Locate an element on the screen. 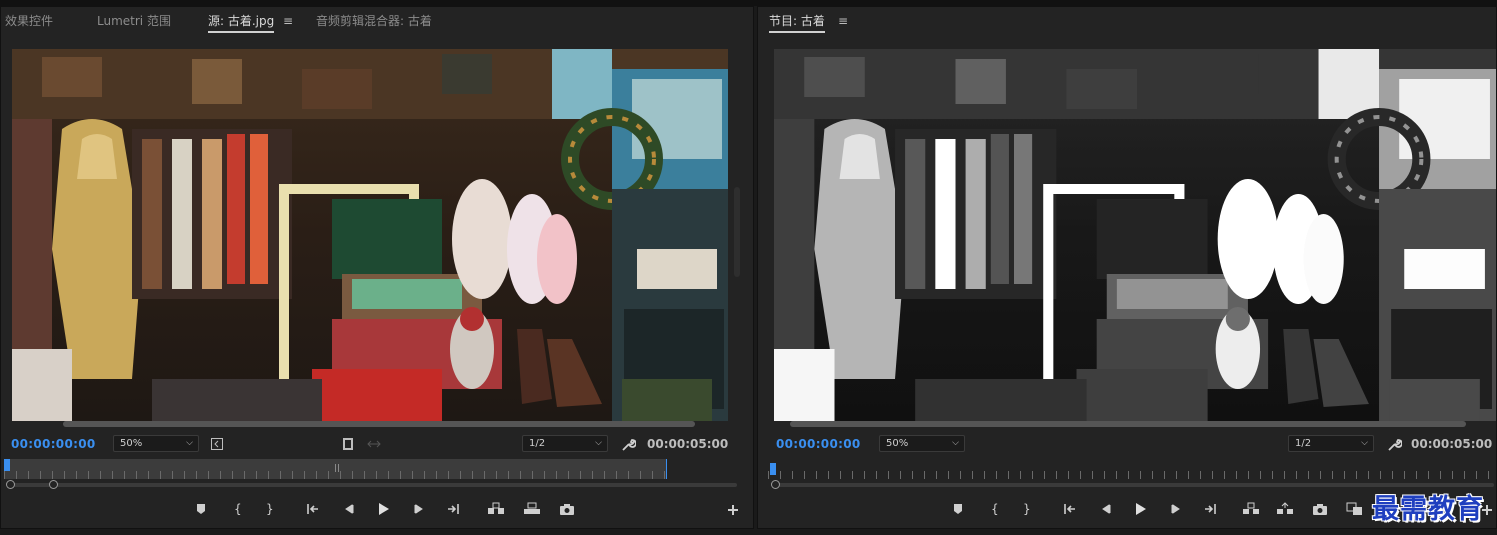 Image resolution: width=1497 pixels, height=535 pixels. source-tab-menu-icon: ≡ is located at coordinates (288, 21).